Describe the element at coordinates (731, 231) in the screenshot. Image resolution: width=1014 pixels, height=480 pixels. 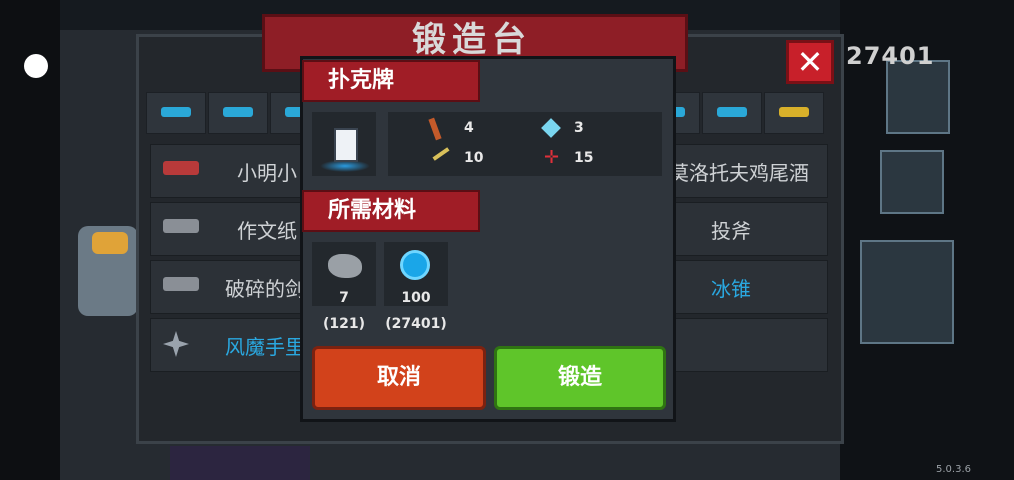
I see `weapon-name-right: 投斧` at that location.